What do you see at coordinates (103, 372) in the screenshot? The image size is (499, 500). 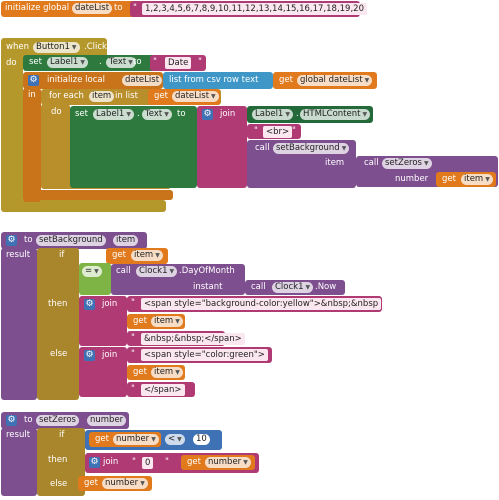 I see `join-block-else: ⚙ join` at bounding box center [103, 372].